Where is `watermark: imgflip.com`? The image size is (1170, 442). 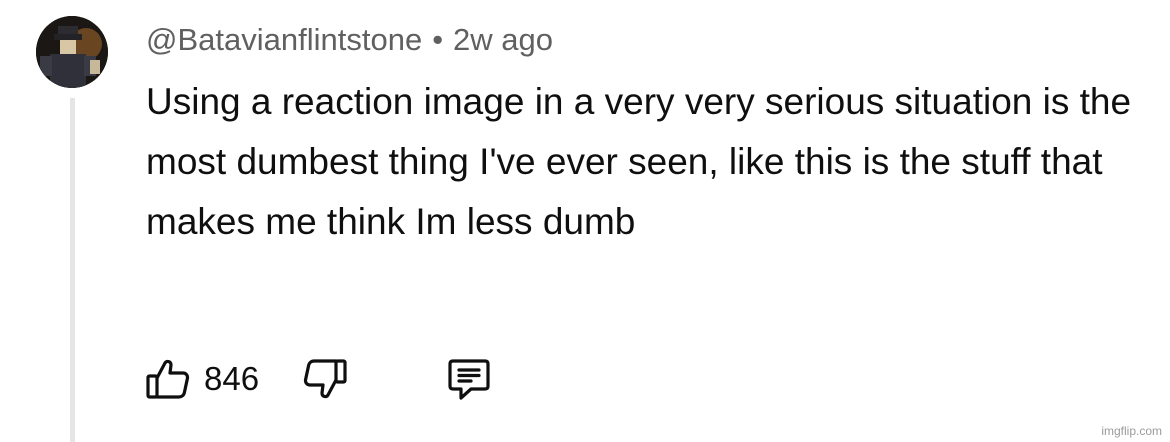 watermark: imgflip.com is located at coordinates (1131, 431).